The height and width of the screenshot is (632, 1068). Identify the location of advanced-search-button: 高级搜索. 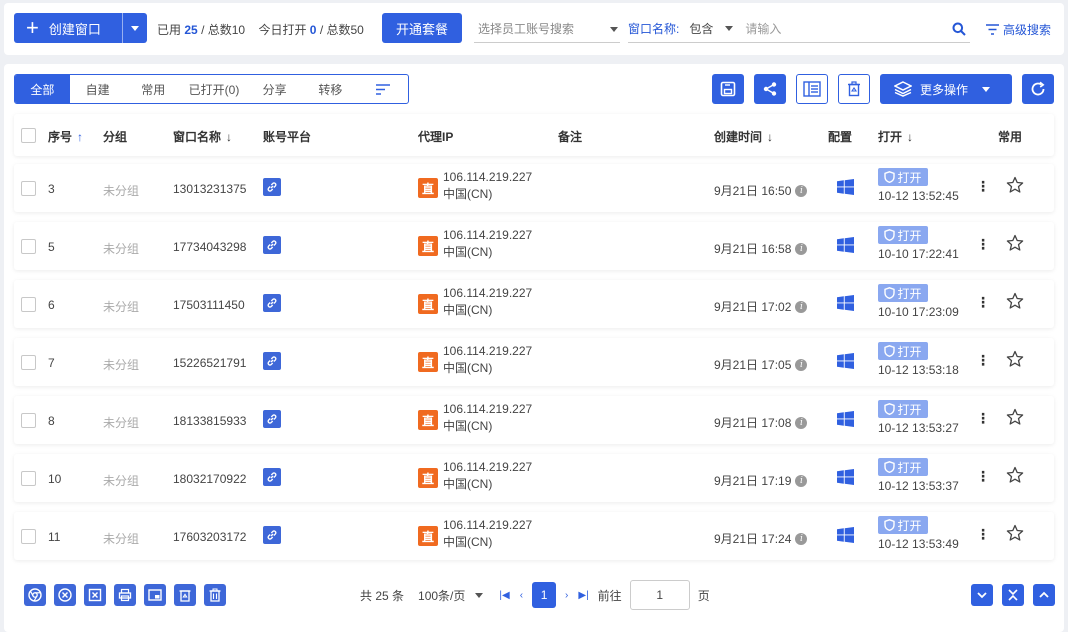
(1018, 29).